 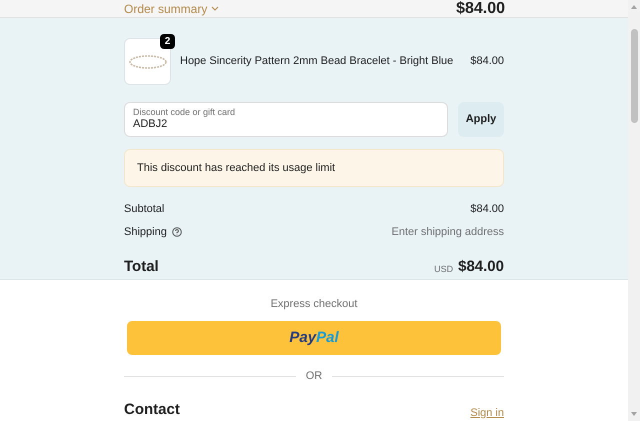 I want to click on summary-label: Subtotal, so click(x=144, y=209).